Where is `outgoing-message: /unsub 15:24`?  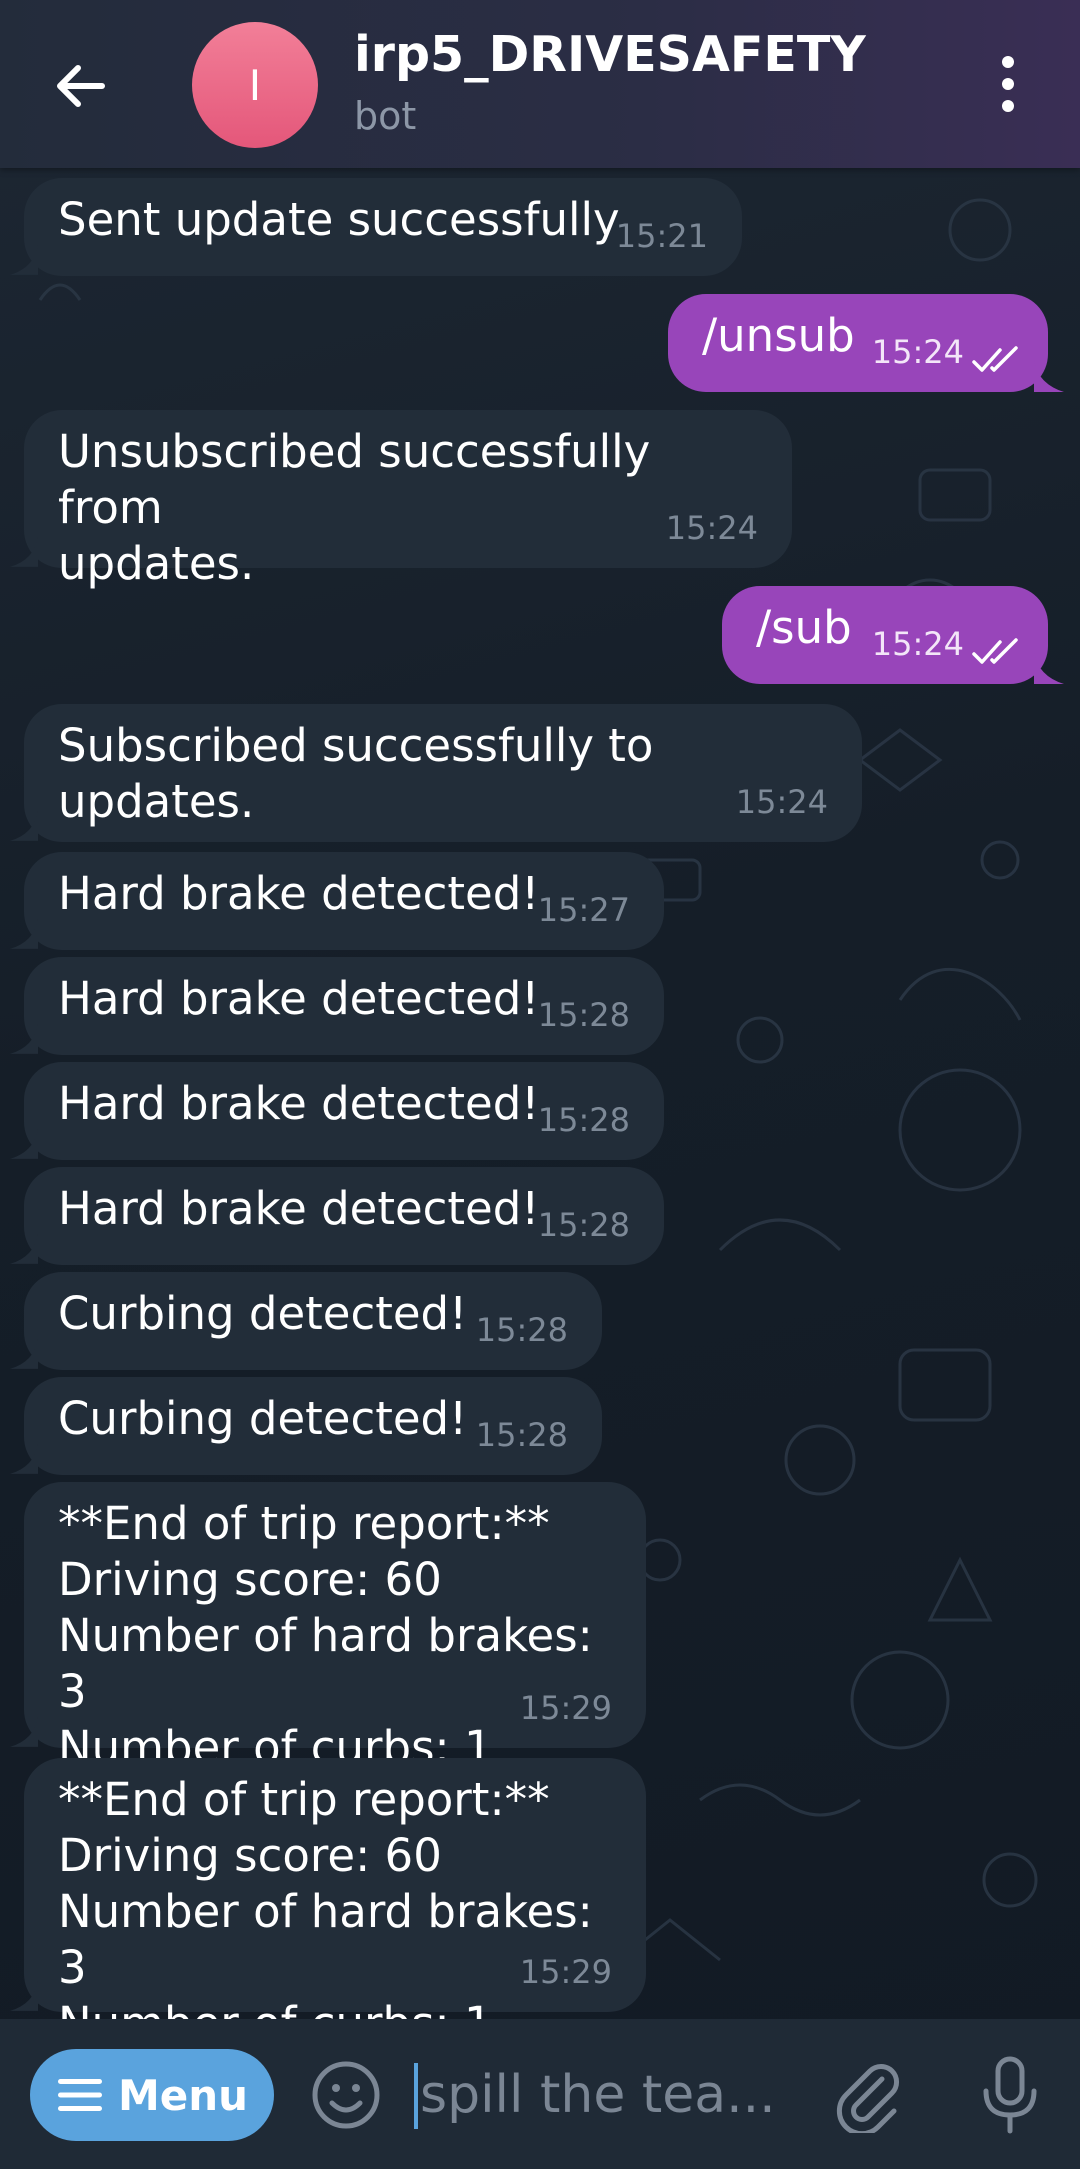
outgoing-message: /unsub 15:24 is located at coordinates (866, 343).